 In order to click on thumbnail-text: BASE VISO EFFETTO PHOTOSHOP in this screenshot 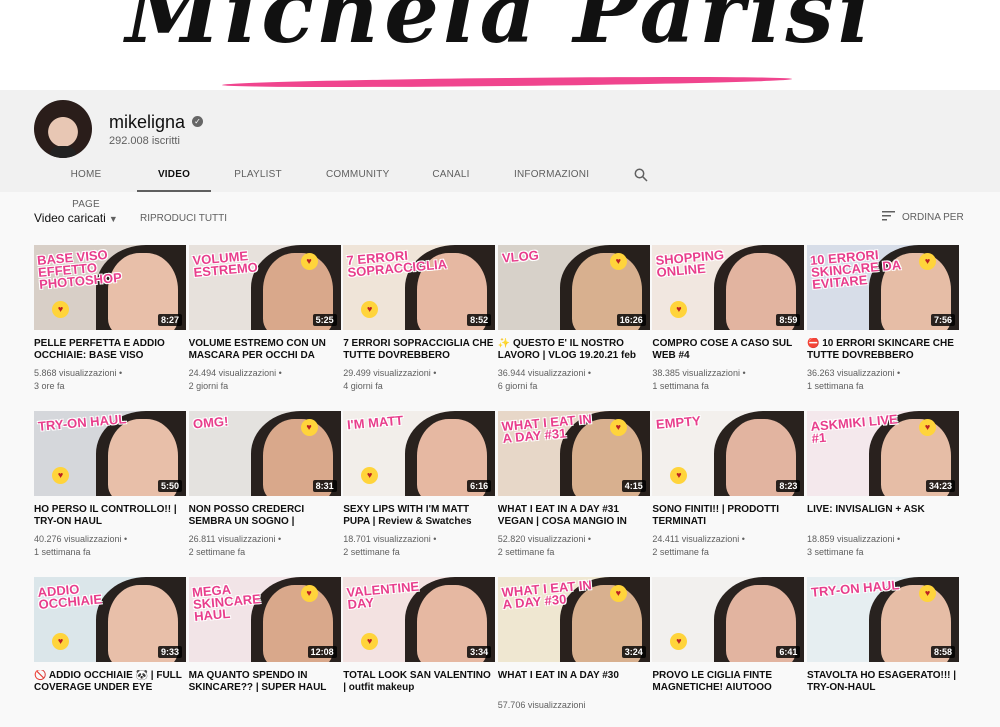, I will do `click(79, 269)`.